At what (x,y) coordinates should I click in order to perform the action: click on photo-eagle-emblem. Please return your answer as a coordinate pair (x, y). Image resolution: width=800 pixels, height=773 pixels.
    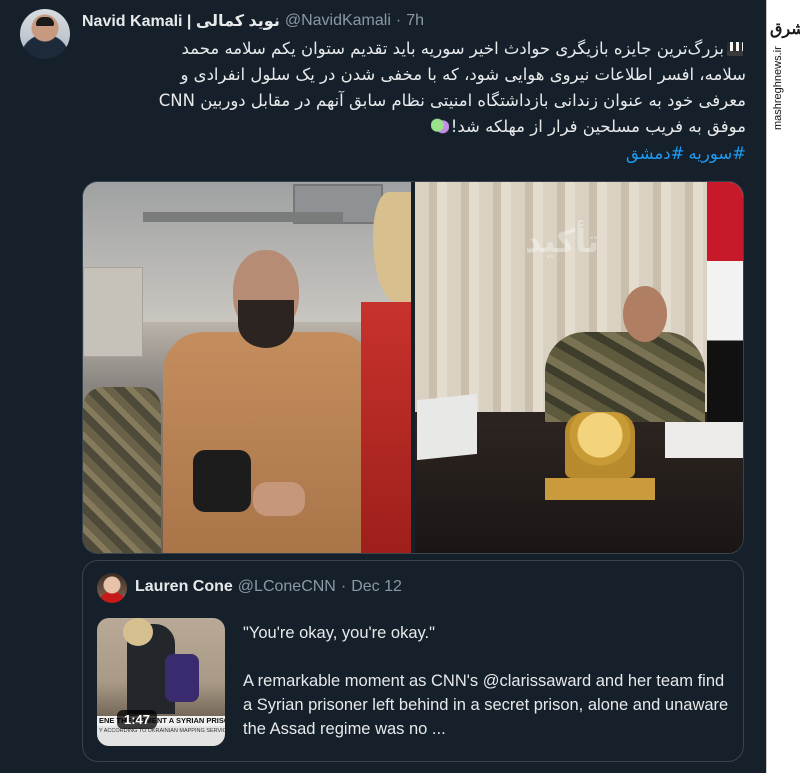
    Looking at the image, I should click on (600, 445).